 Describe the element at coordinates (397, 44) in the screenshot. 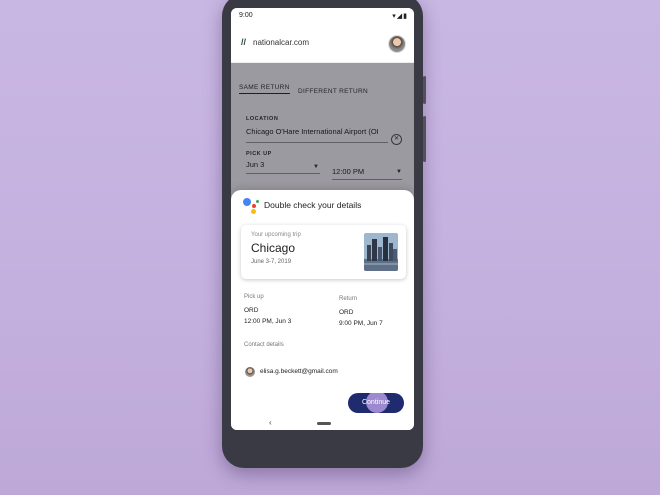

I see `account-avatar` at that location.